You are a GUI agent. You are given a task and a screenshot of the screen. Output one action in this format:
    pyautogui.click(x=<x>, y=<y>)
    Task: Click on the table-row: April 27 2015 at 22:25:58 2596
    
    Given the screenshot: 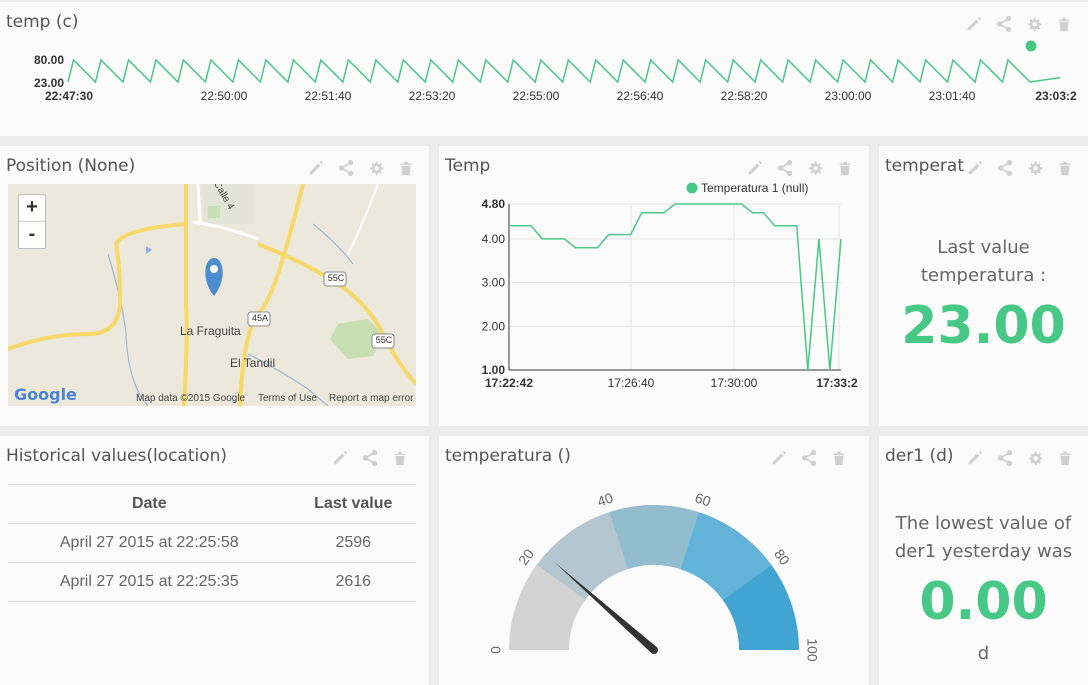 What is the action you would take?
    pyautogui.click(x=212, y=543)
    